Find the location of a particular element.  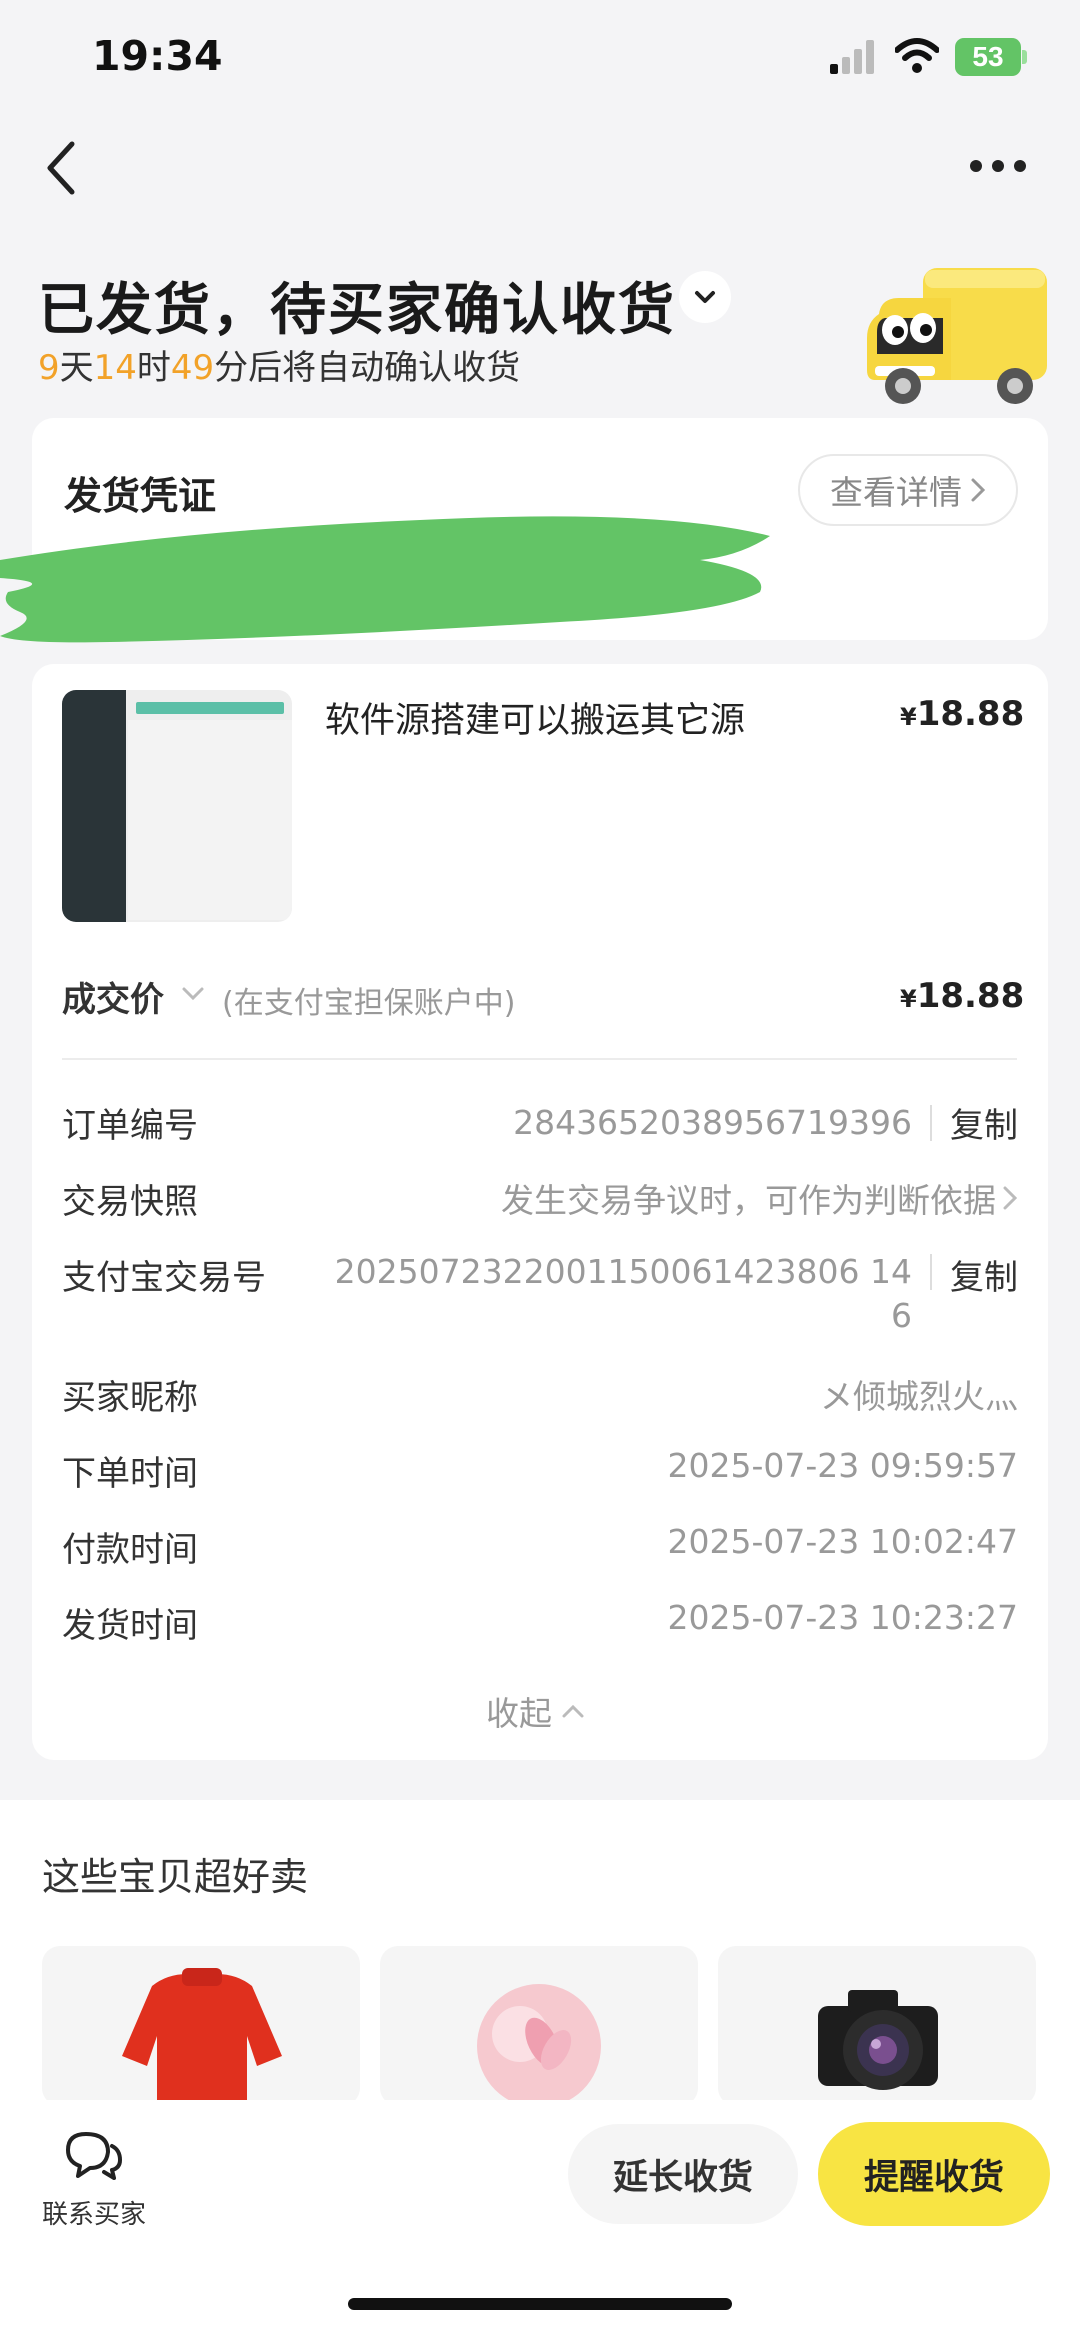

snapshot-label: 交易快照 is located at coordinates (130, 1202).